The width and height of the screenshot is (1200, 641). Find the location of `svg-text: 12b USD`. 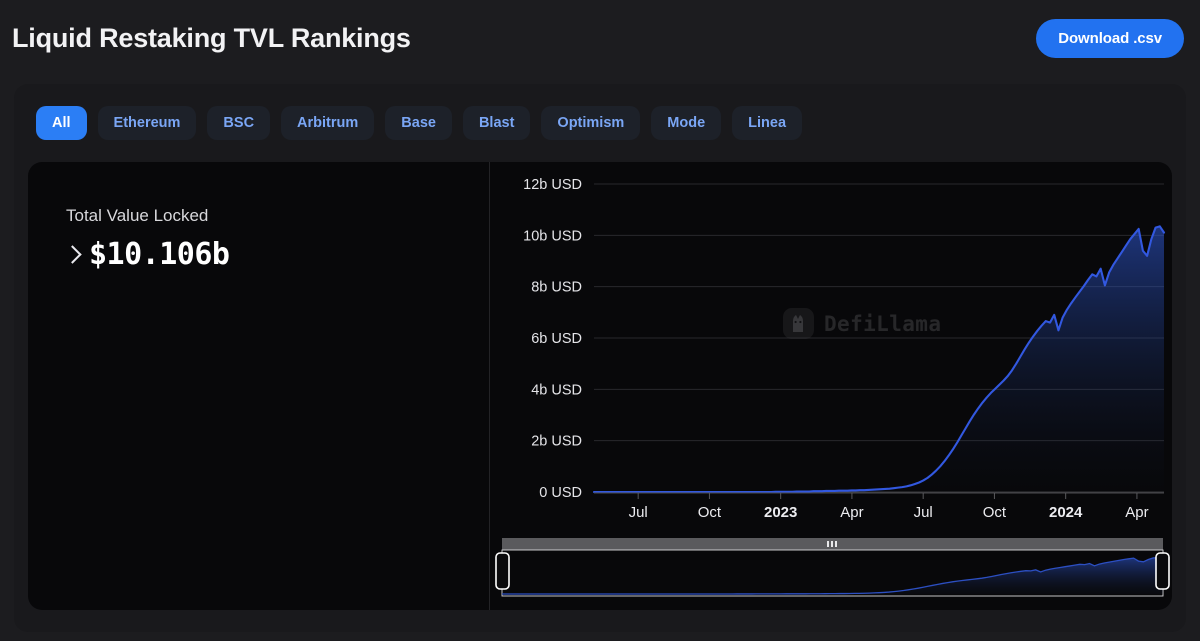

svg-text: 12b USD is located at coordinates (552, 185).